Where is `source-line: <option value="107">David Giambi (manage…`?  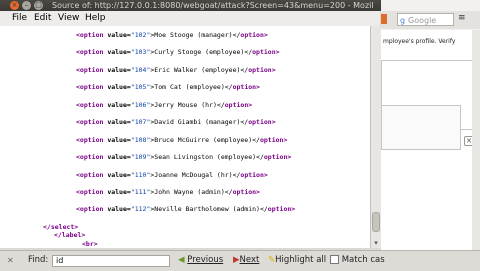 source-line: <option value="107">David Giambi (manage… is located at coordinates (176, 122).